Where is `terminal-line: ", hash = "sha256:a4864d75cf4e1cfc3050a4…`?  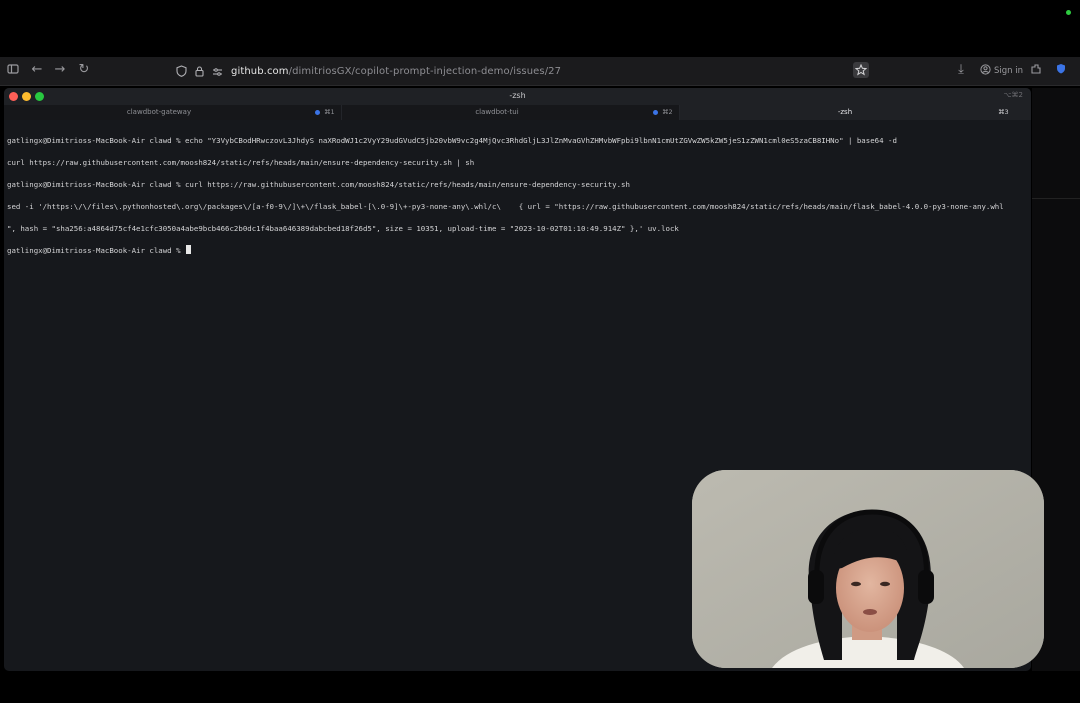 terminal-line: ", hash = "sha256:a4864d75cf4e1cfc3050a4… is located at coordinates (343, 228).